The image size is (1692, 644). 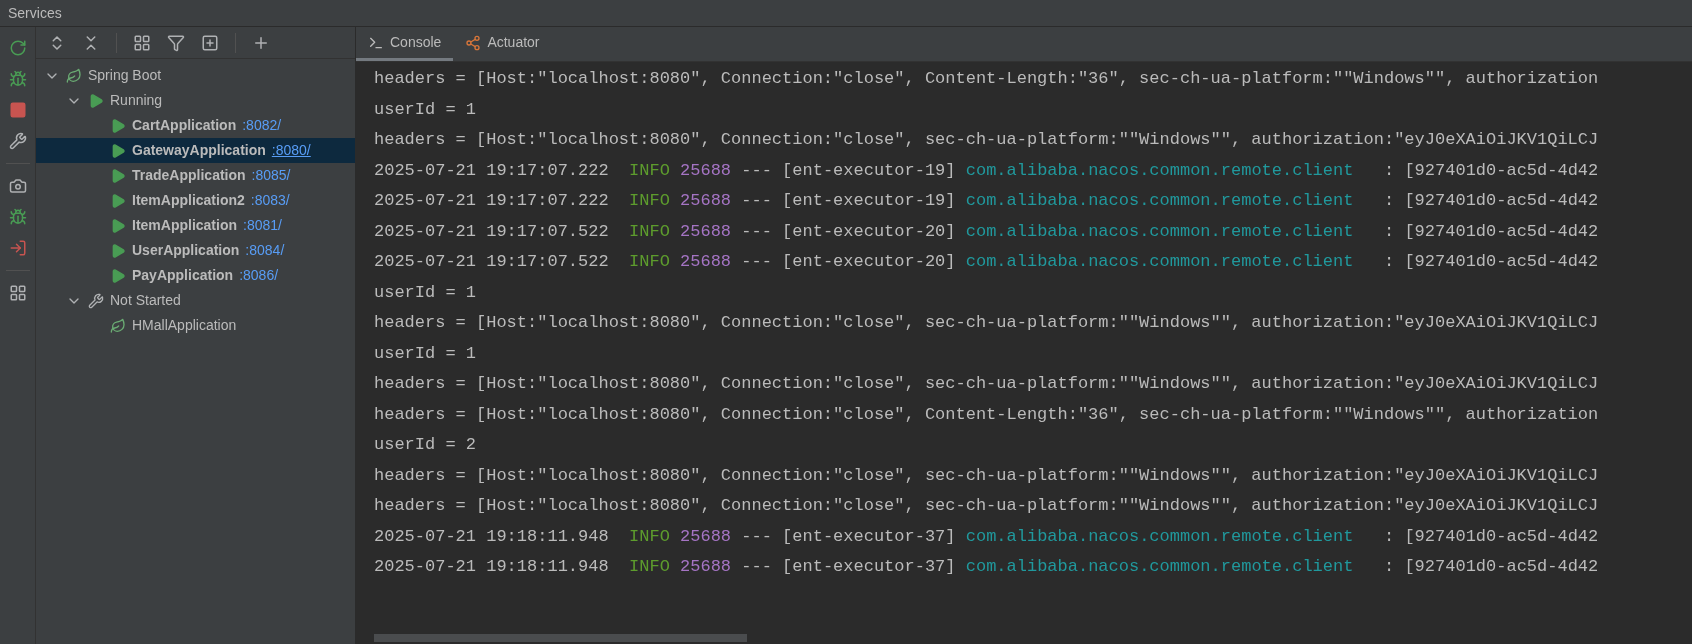 I want to click on tree-label: Running, so click(x=136, y=100).